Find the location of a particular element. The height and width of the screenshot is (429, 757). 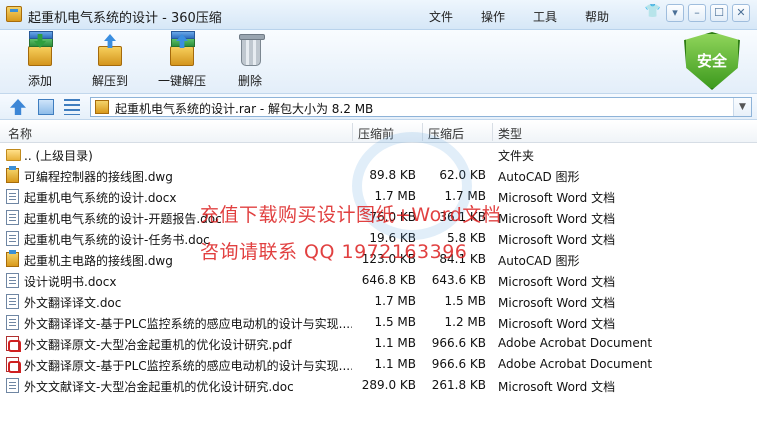

delete-button: 删除 is located at coordinates (250, 63).